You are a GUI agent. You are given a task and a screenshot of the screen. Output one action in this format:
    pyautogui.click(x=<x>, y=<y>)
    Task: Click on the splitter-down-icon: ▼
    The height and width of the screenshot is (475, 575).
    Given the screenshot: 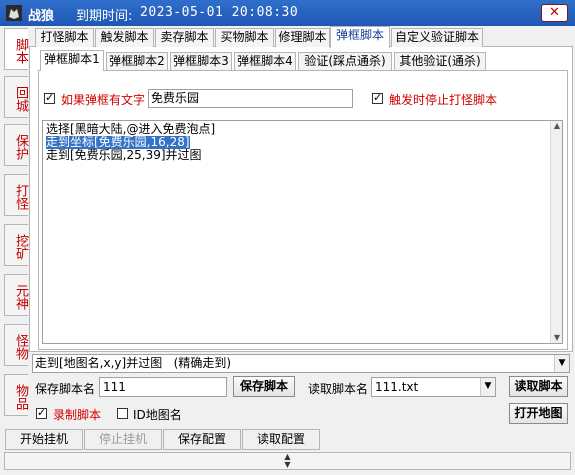 What is the action you would take?
    pyautogui.click(x=287, y=464)
    